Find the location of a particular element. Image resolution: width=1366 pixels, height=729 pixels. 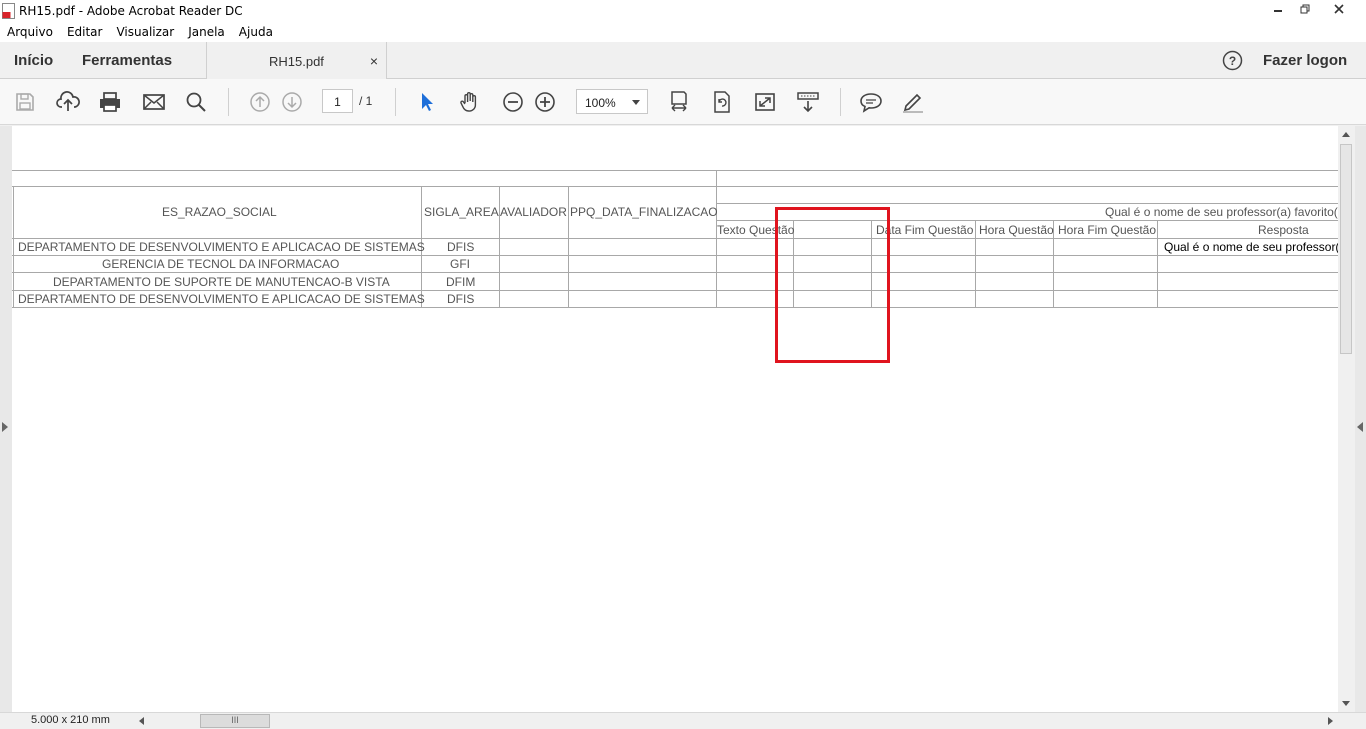

fit-page-button is located at coordinates (679, 102).